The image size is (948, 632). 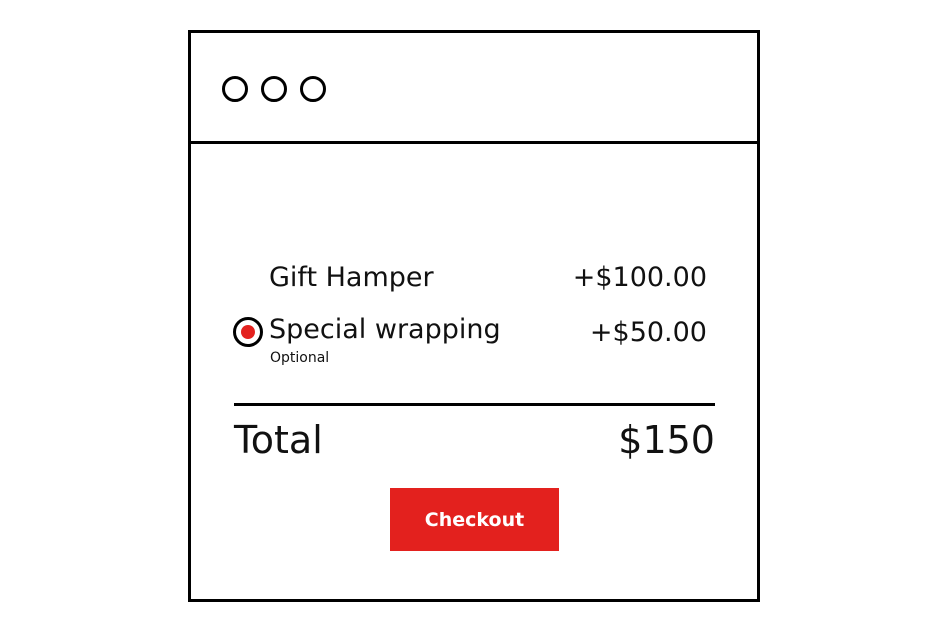 What do you see at coordinates (278, 440) in the screenshot?
I see `total-label: Total` at bounding box center [278, 440].